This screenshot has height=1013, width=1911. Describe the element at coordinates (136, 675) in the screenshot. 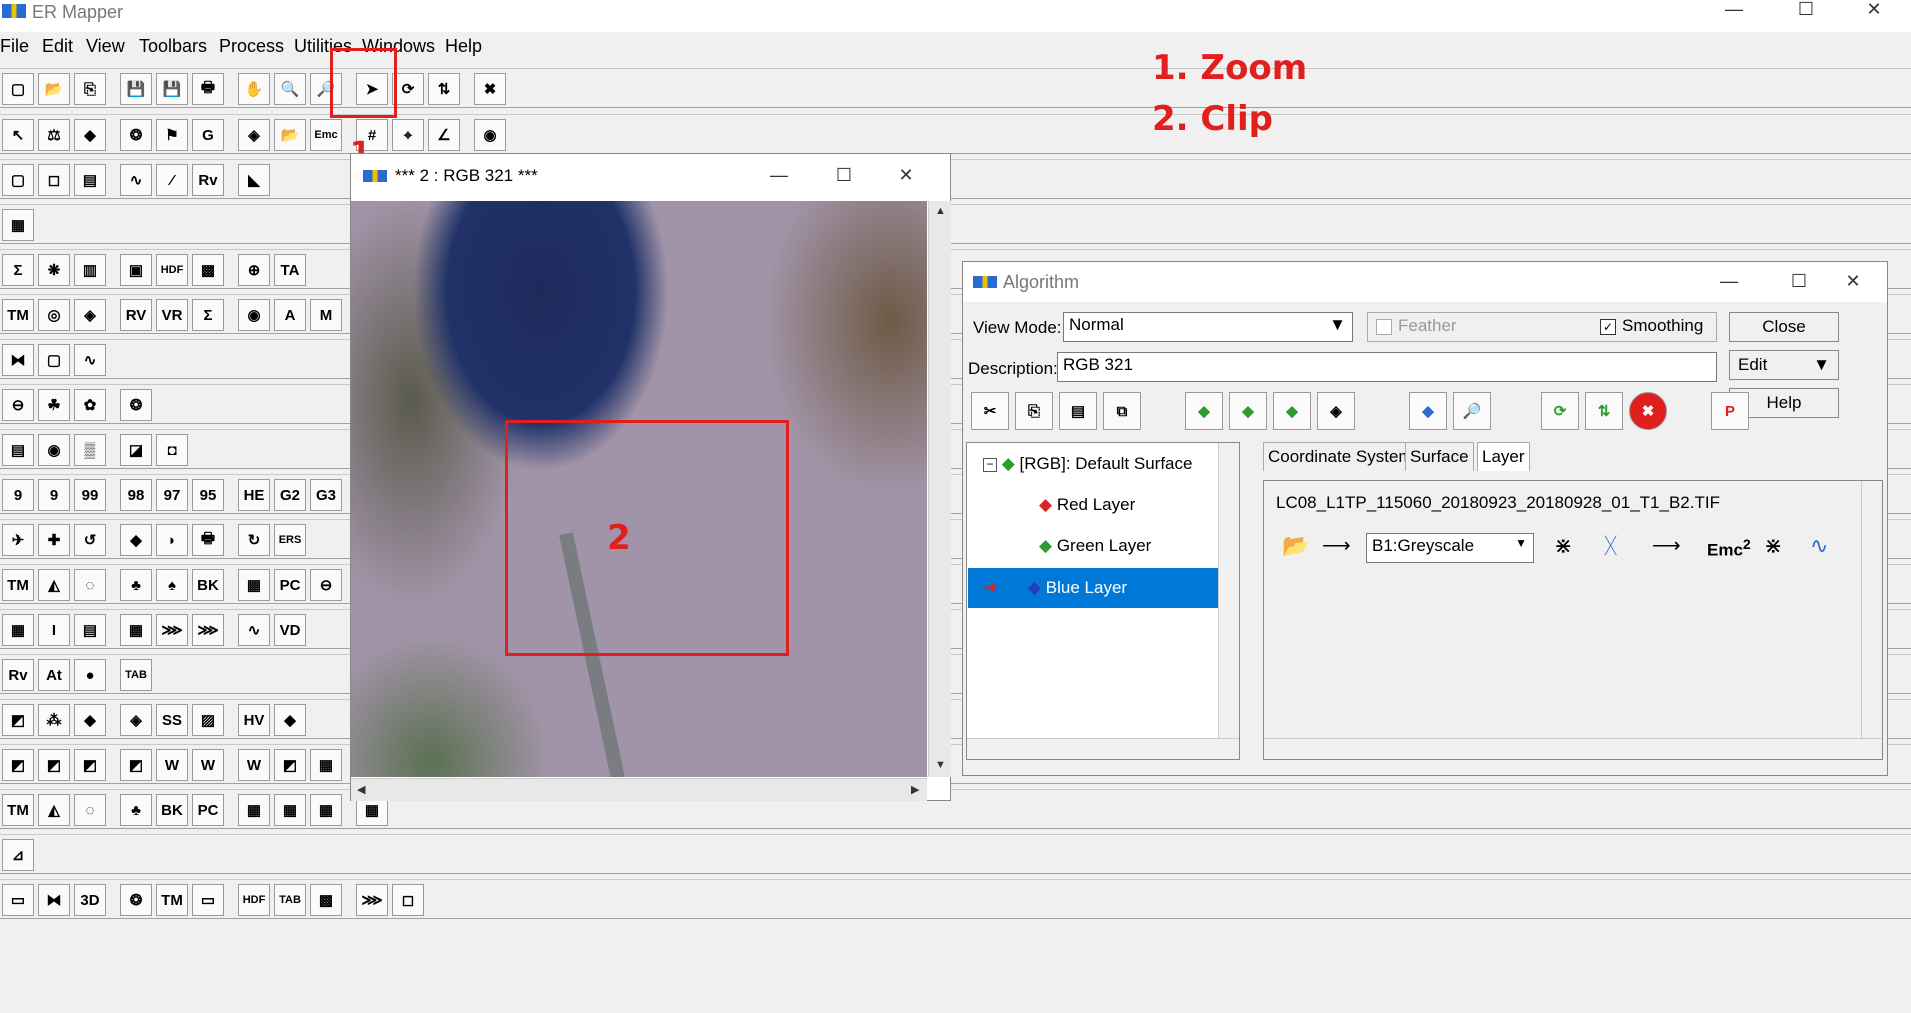

I see `toolbar-row14-tool-4-icon: TAB` at that location.